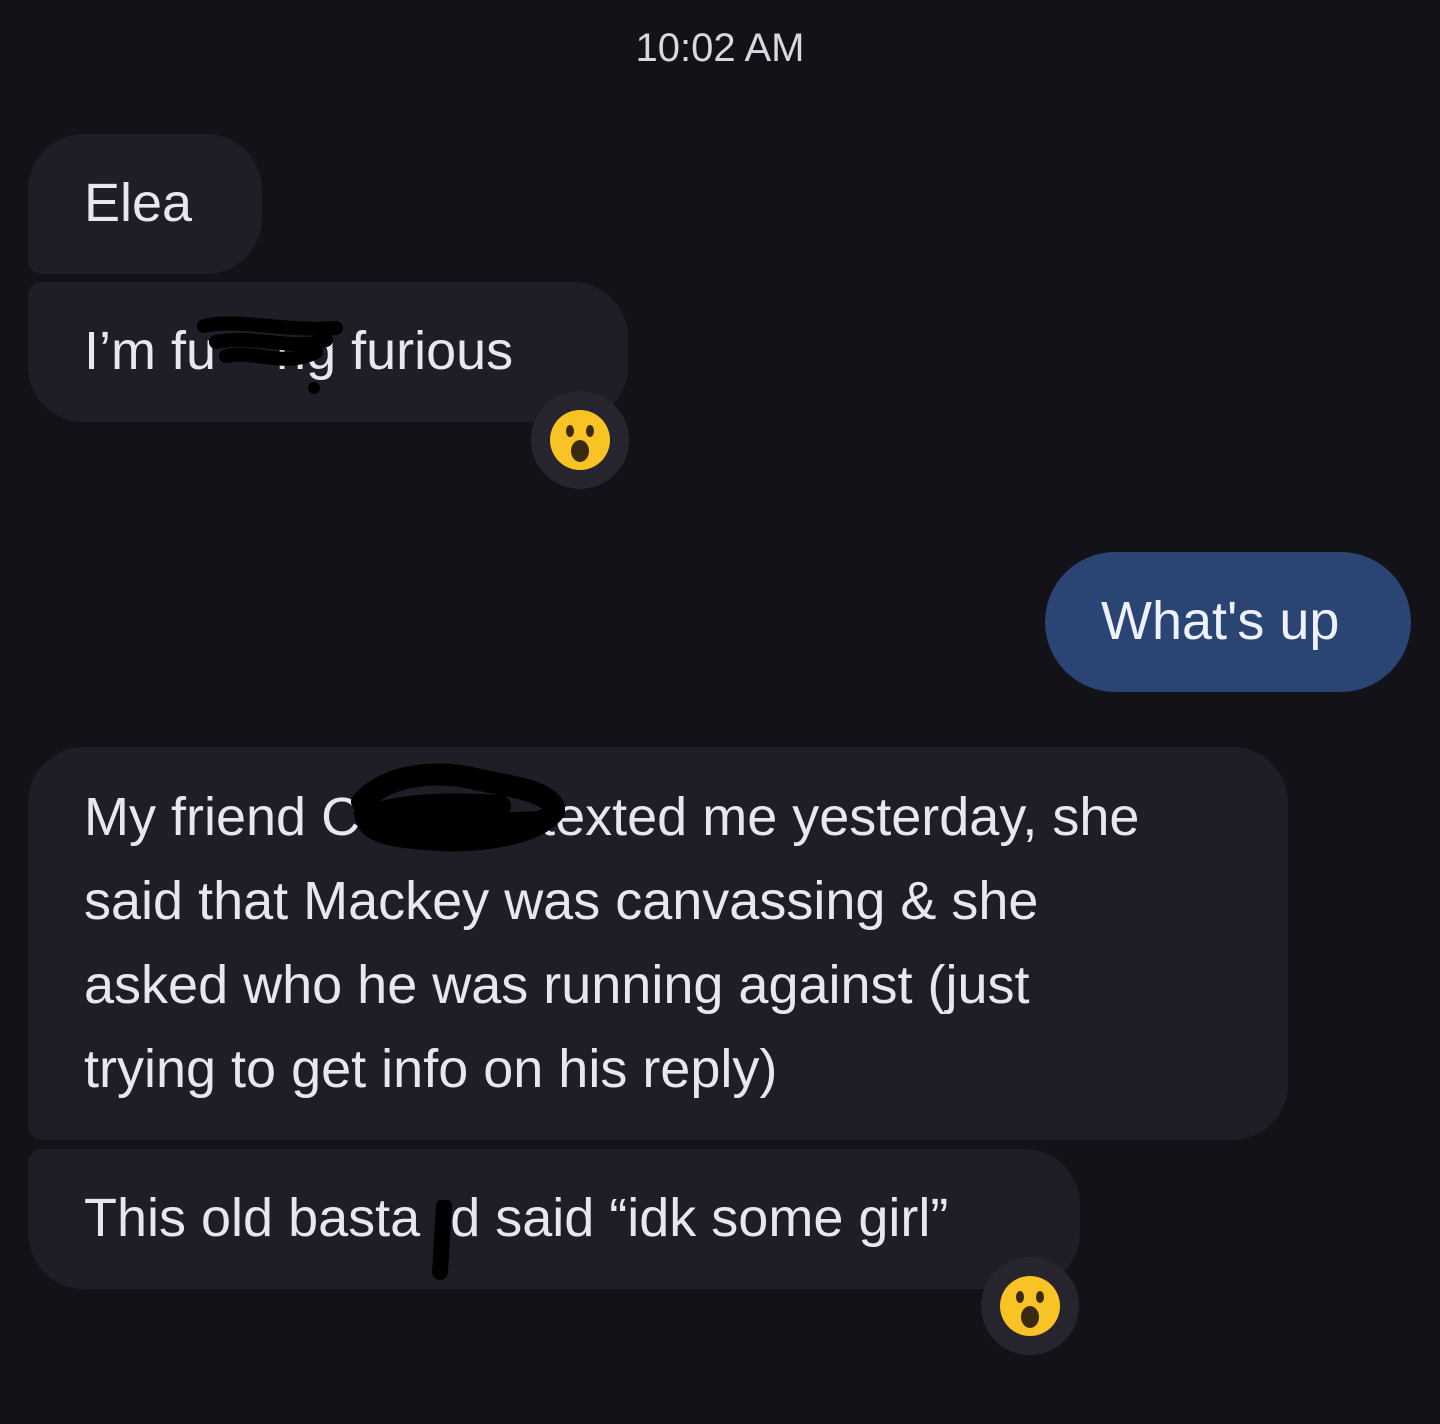 The image size is (1440, 1424). What do you see at coordinates (557, 985) in the screenshot?
I see `message-line: asked who he was running against (just` at bounding box center [557, 985].